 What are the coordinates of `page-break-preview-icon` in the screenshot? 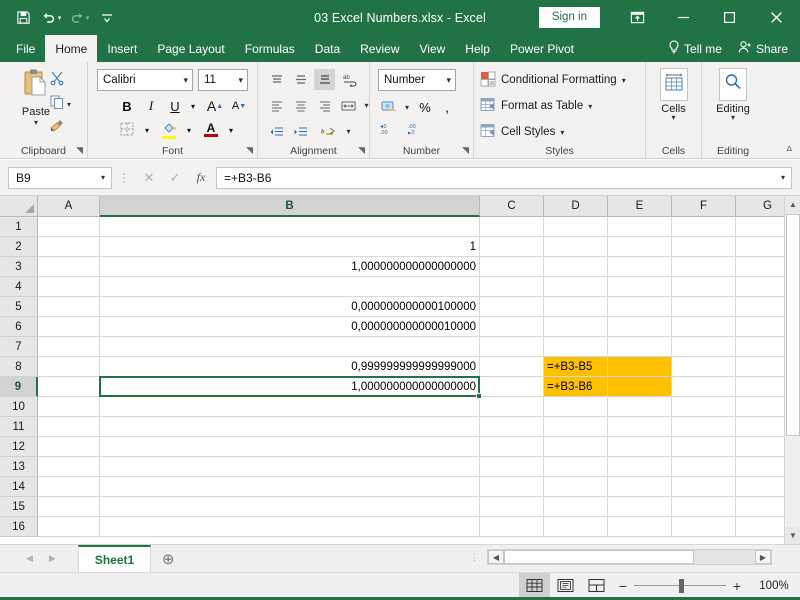 It's located at (596, 585).